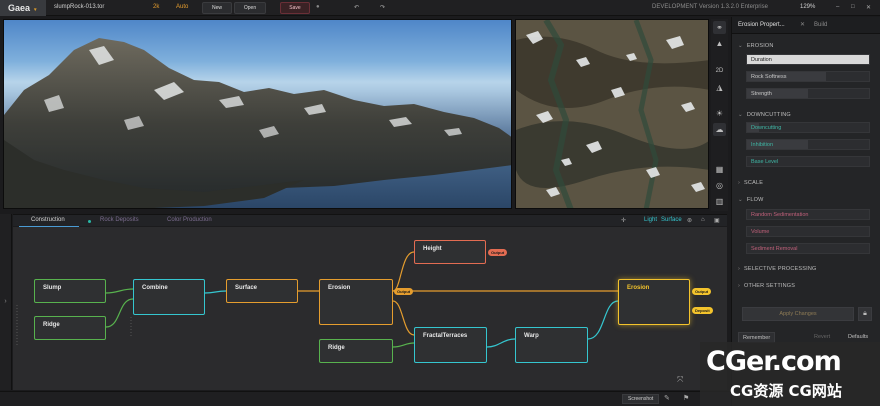 The width and height of the screenshot is (880, 406). I want to click on undo-icon: ↶, so click(356, 7).